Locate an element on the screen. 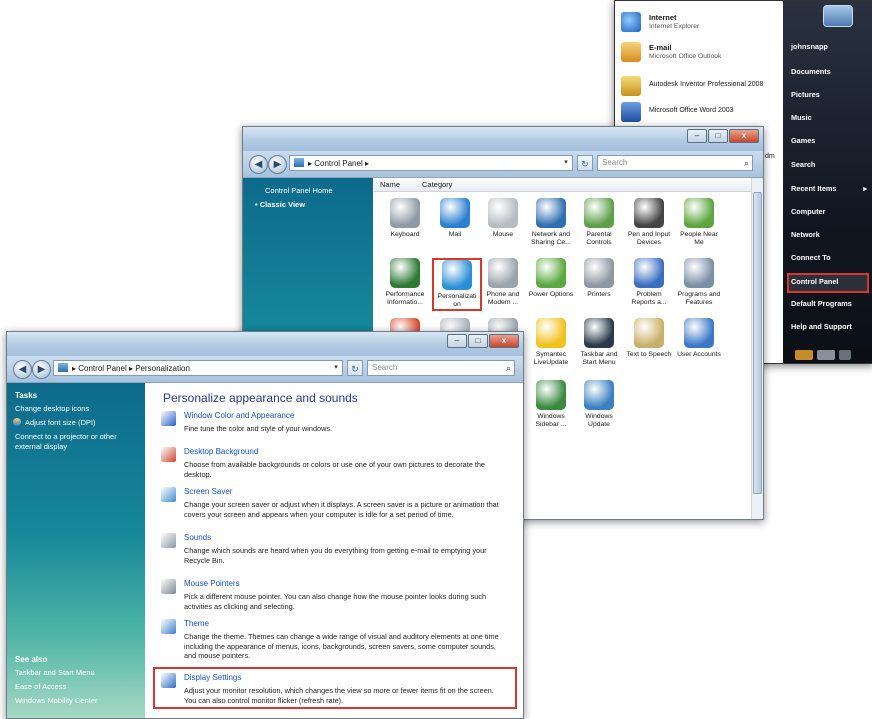 The image size is (872, 719). start-right-games: Games is located at coordinates (830, 141).